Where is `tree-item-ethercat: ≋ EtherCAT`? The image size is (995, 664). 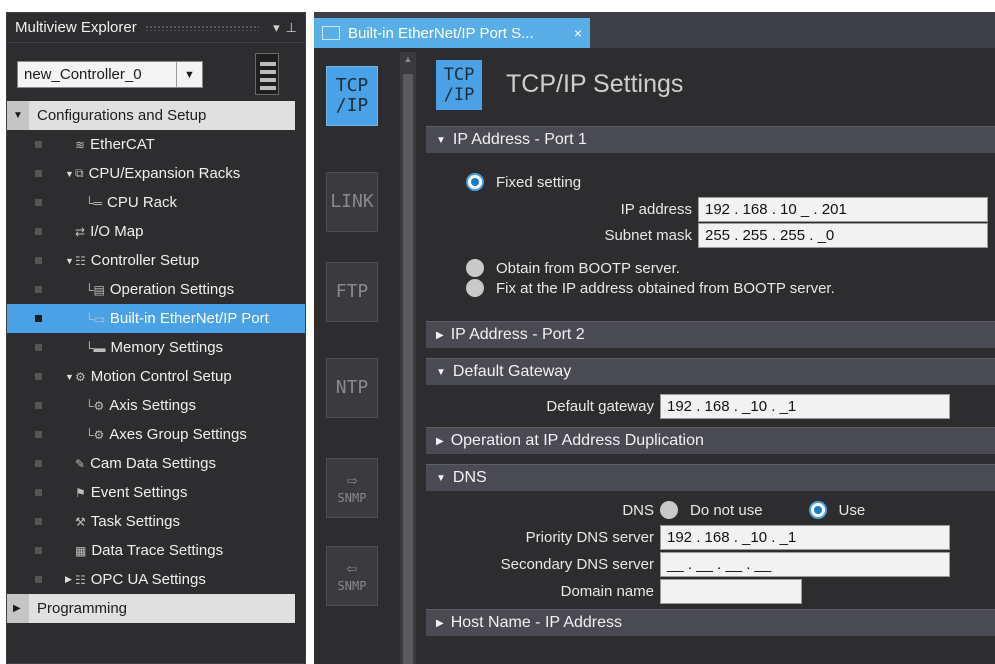 tree-item-ethercat: ≋ EtherCAT is located at coordinates (156, 144).